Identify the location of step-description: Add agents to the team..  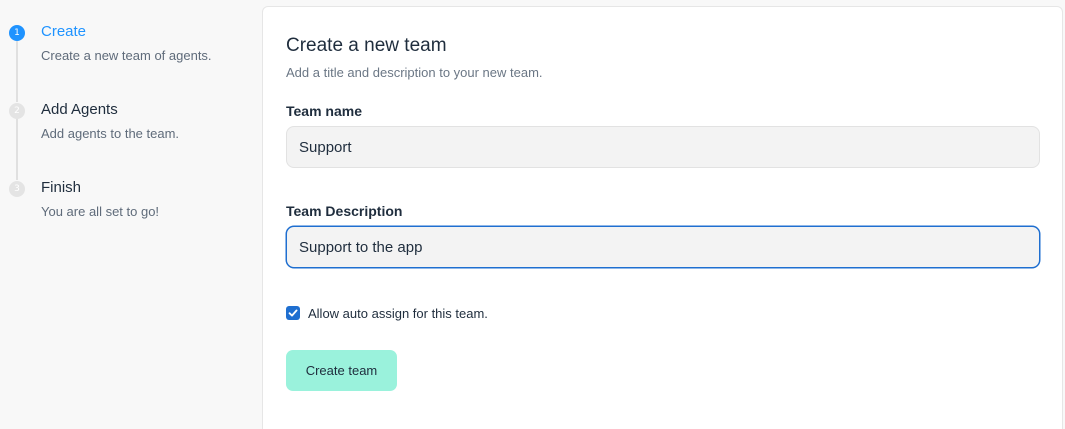
(110, 133).